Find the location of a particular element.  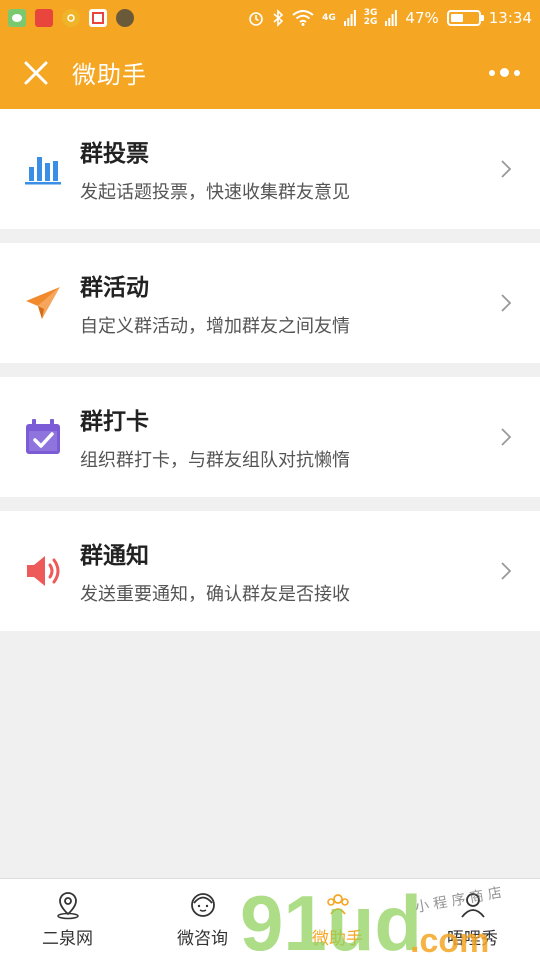

user-icon is located at coordinates (472, 905).